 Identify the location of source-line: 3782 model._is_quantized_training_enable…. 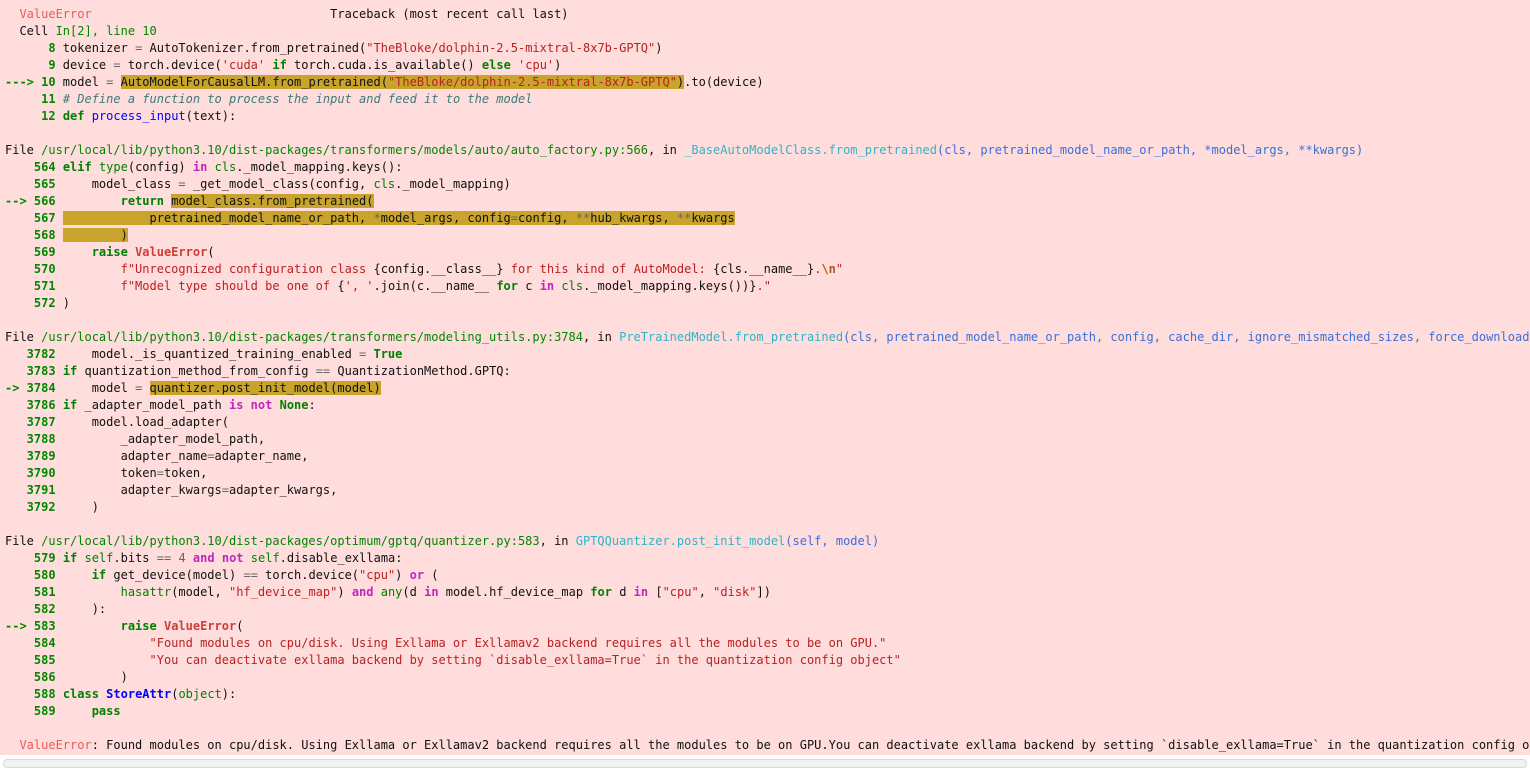
(204, 354).